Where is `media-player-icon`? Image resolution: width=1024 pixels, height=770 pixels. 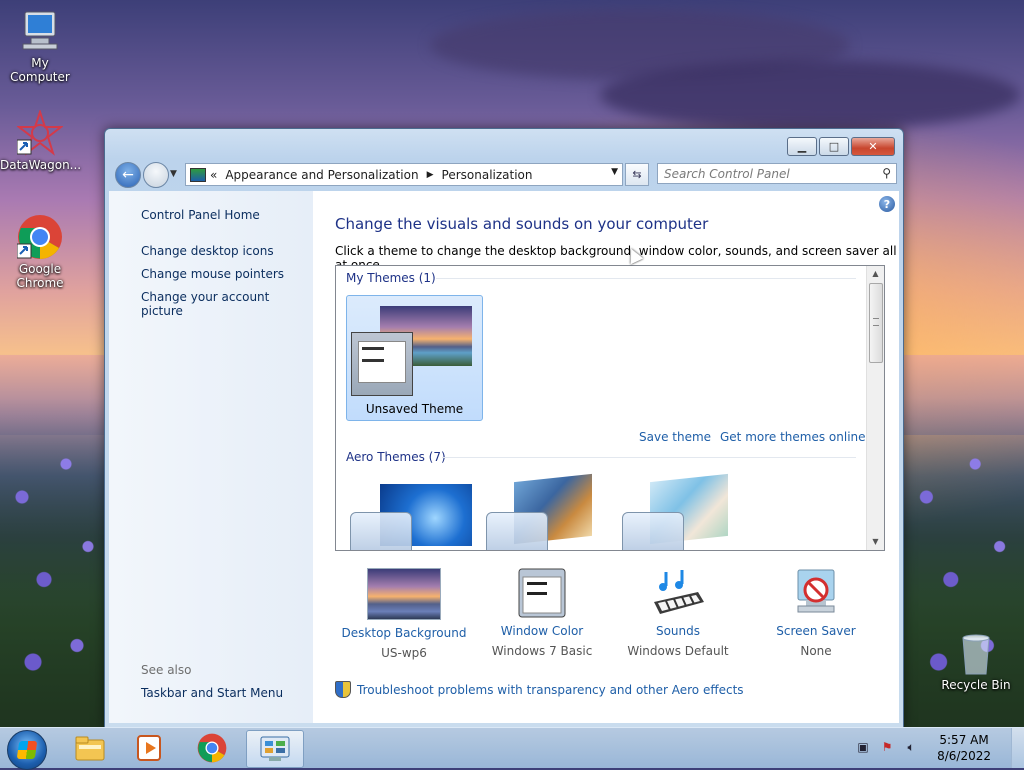
media-player-icon is located at coordinates (149, 748).